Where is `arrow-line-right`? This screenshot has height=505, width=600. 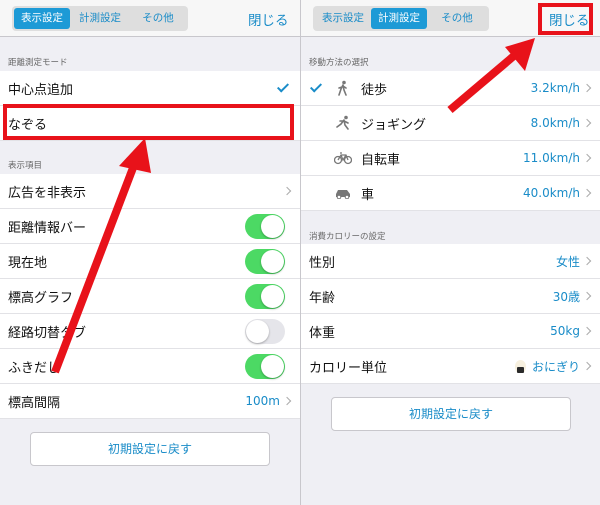 arrow-line-right is located at coordinates (482, 82).